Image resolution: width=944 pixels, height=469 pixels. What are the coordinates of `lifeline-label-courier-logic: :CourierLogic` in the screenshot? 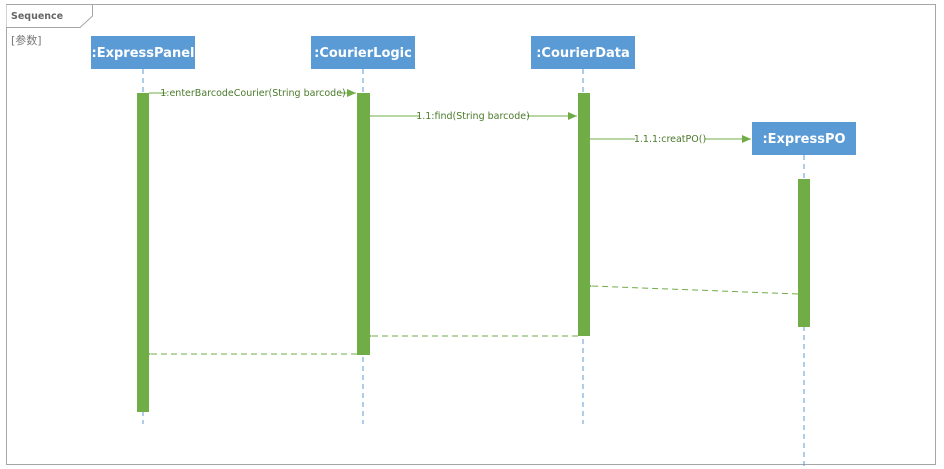 It's located at (363, 53).